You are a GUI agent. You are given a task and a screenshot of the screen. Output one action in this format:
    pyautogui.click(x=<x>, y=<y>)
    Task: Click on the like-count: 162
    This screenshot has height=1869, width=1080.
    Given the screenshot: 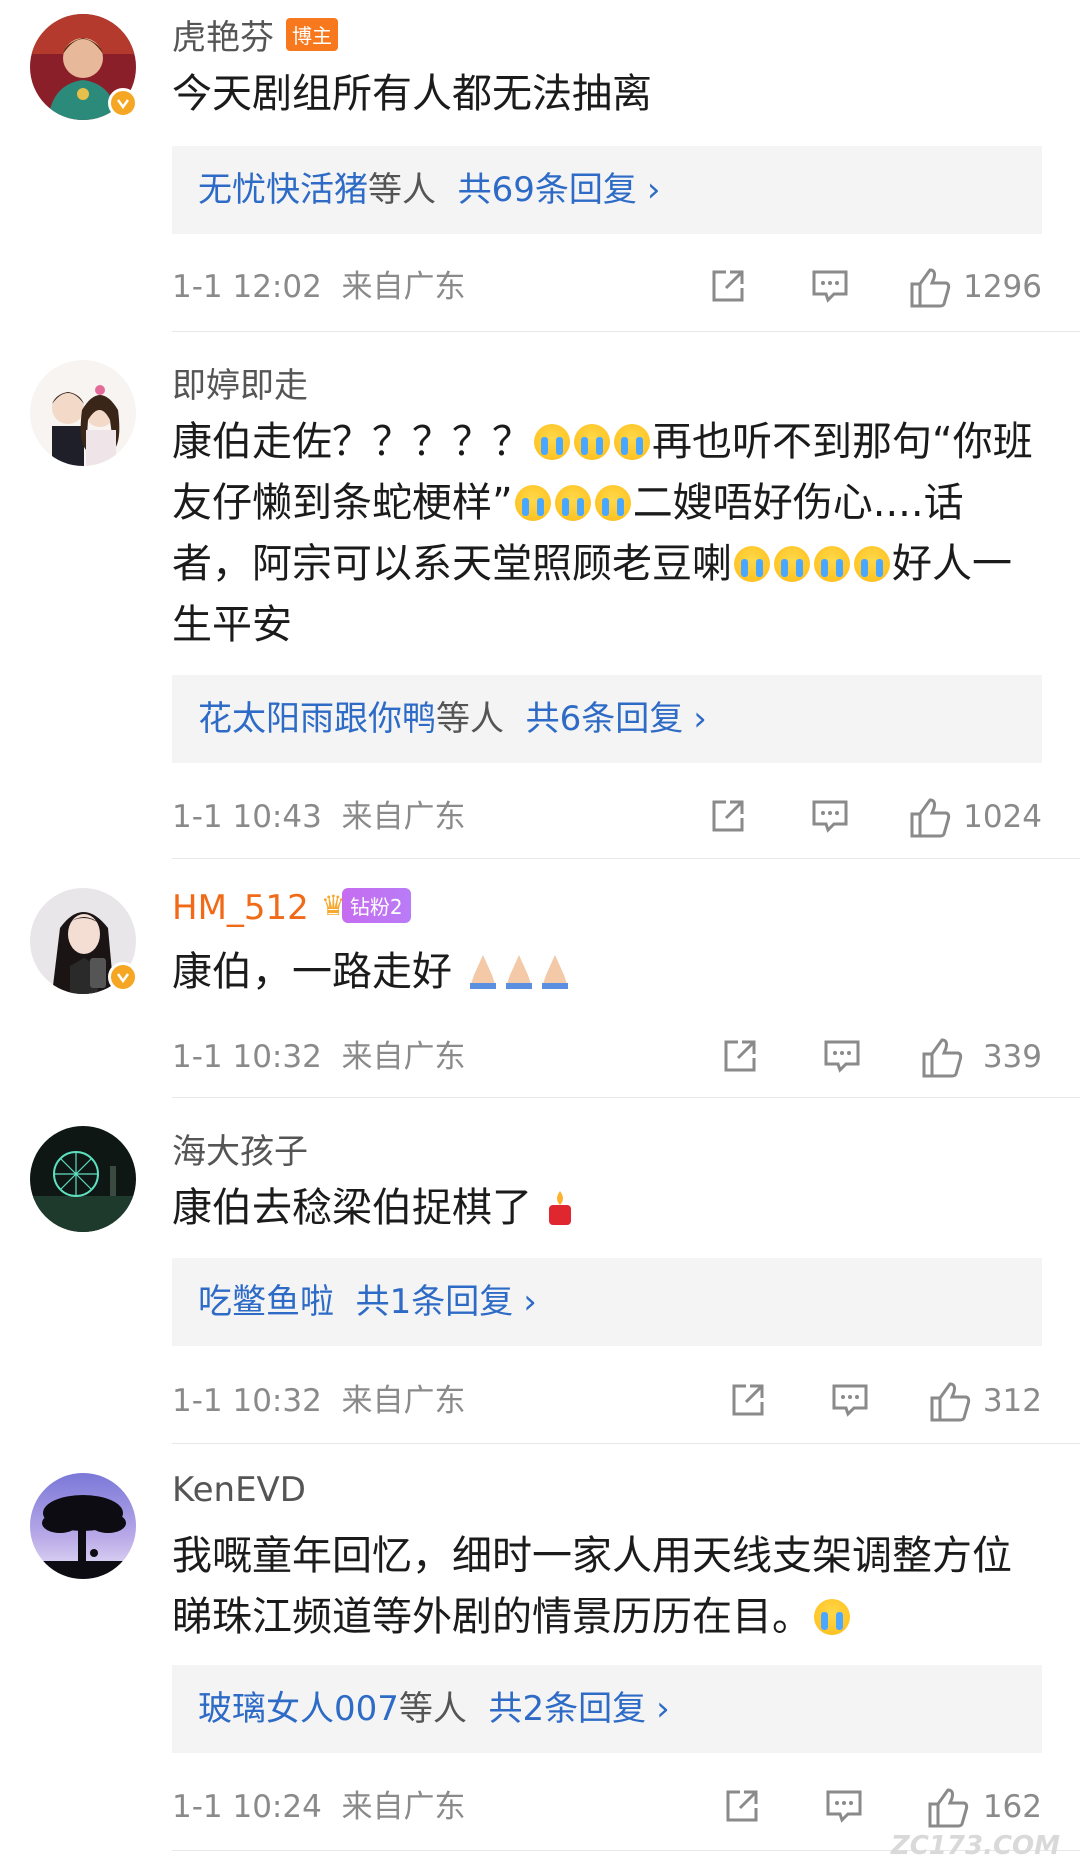 What is the action you would take?
    pyautogui.click(x=1012, y=1807)
    